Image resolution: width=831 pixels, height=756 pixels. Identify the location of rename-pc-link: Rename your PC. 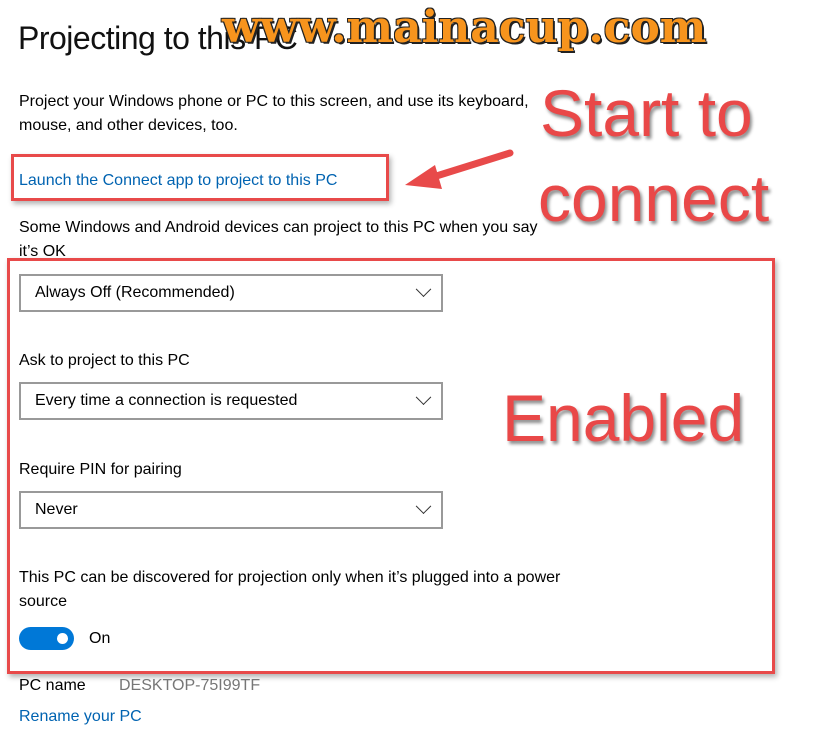
(80, 717).